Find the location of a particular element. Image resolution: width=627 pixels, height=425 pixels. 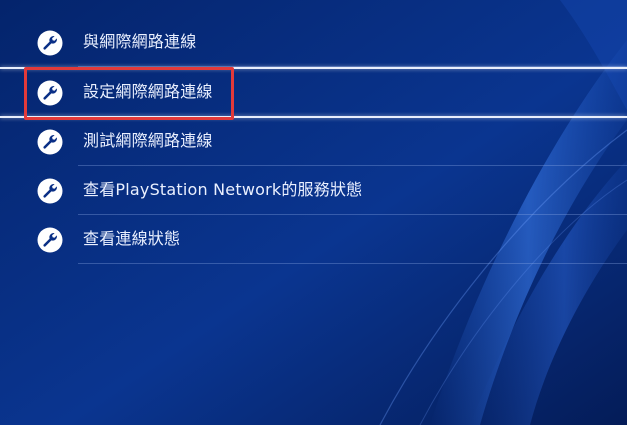

menu-item-label: 查看PlayStation Network的服務狀態 is located at coordinates (223, 189).